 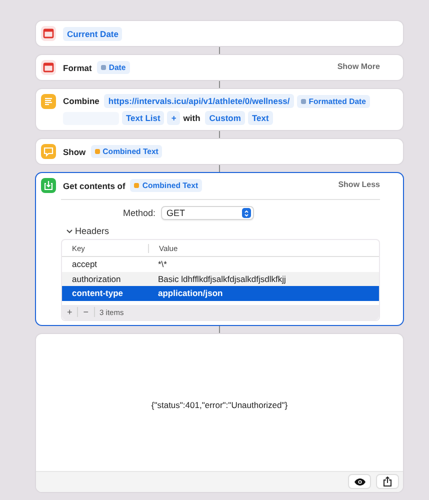 I want to click on action-label: Get contents of, so click(x=94, y=185).